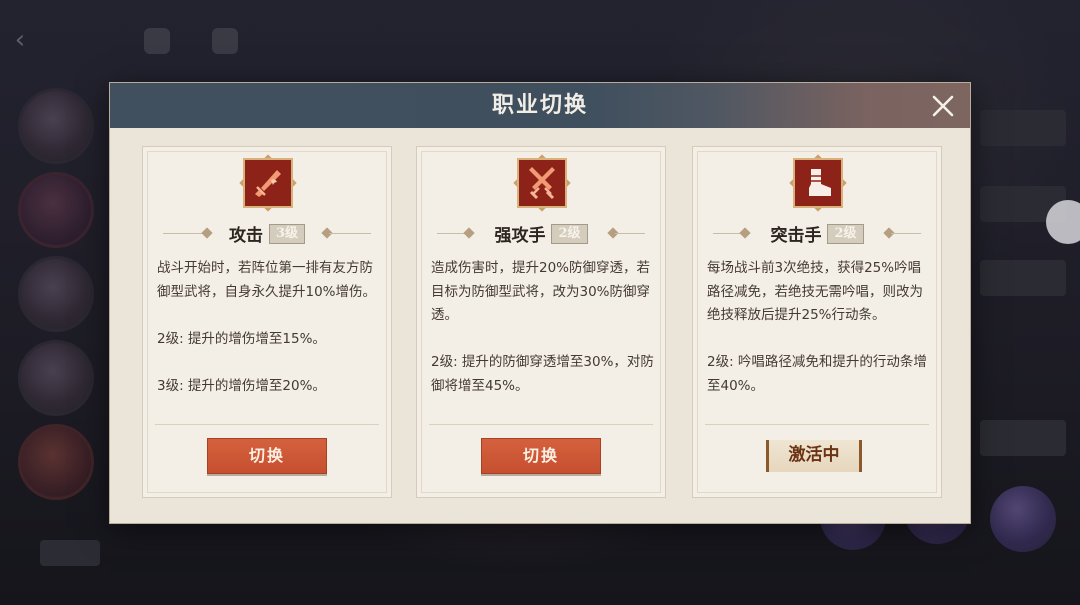  Describe the element at coordinates (1063, 222) in the screenshot. I see `scroll-knob` at that location.